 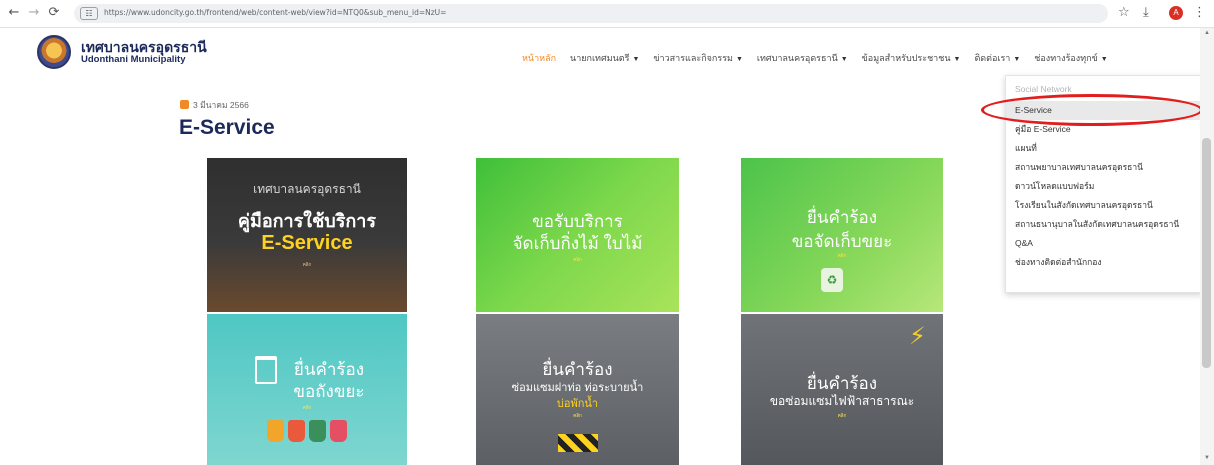 What do you see at coordinates (1104, 186) in the screenshot?
I see `dropdown-item-download-forms: ดาวน์โหลดแบบฟอร์ม` at bounding box center [1104, 186].